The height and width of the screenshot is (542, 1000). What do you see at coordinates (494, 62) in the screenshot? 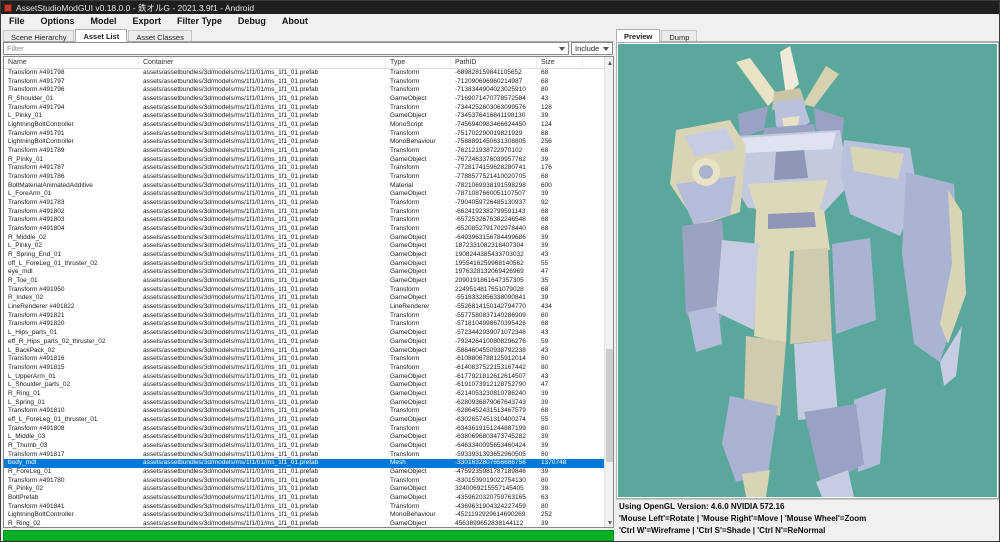
I see `column-header-pathid: PathID` at bounding box center [494, 62].